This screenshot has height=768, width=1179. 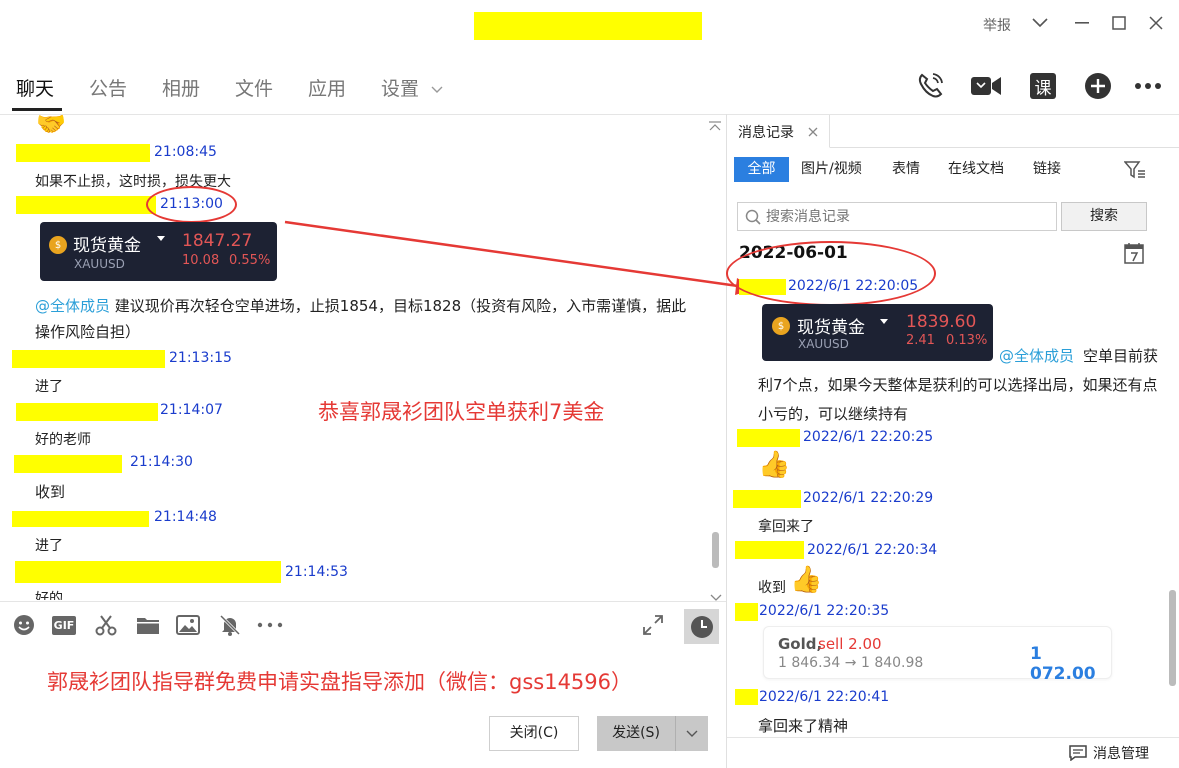 What do you see at coordinates (908, 216) in the screenshot?
I see `history-search-input` at bounding box center [908, 216].